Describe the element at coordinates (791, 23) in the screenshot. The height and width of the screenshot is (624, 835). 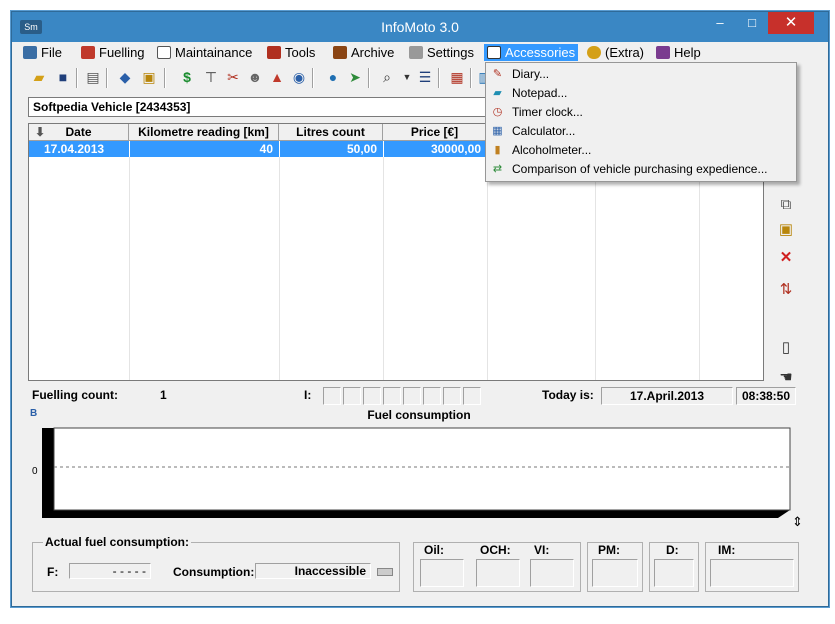
I see `close-button: ✕` at that location.